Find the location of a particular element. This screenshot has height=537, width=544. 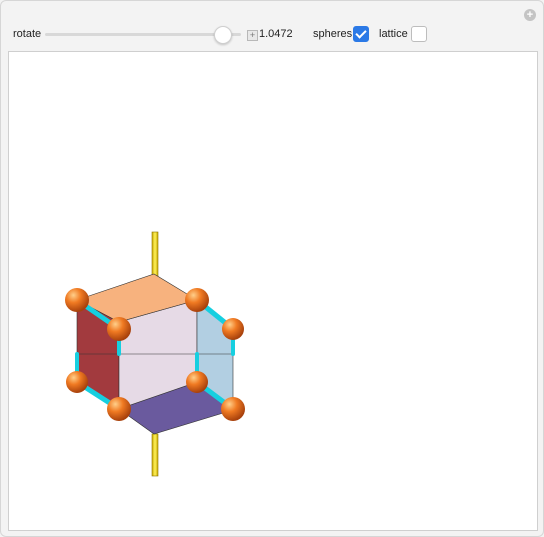

expand-icon: + is located at coordinates (252, 35).